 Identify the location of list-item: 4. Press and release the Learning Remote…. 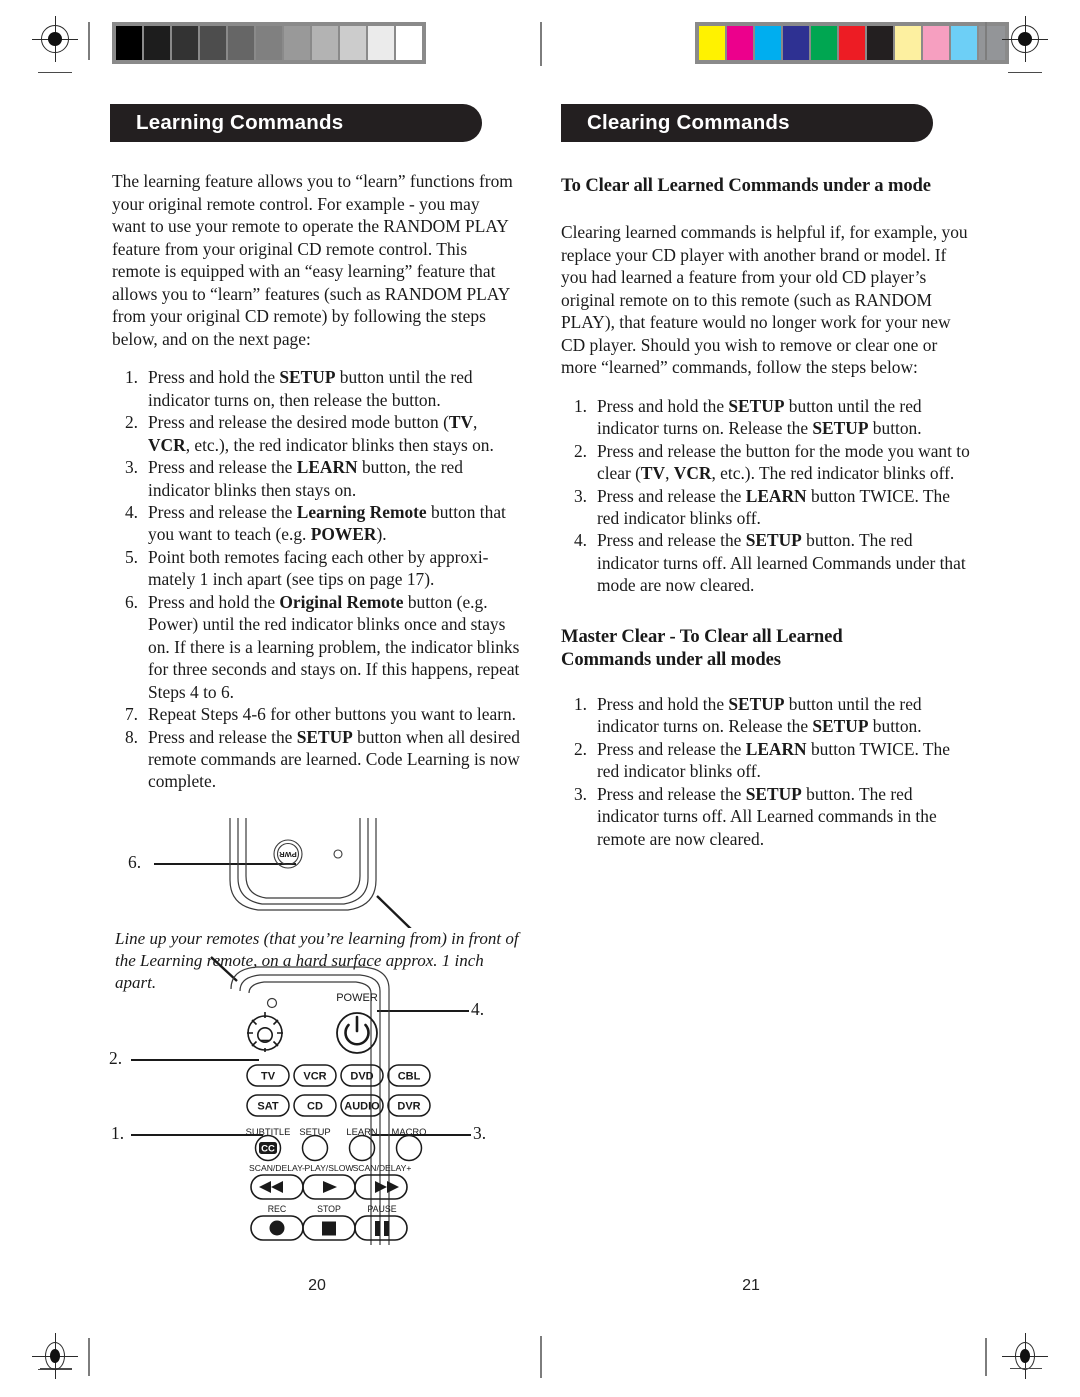
(317, 523).